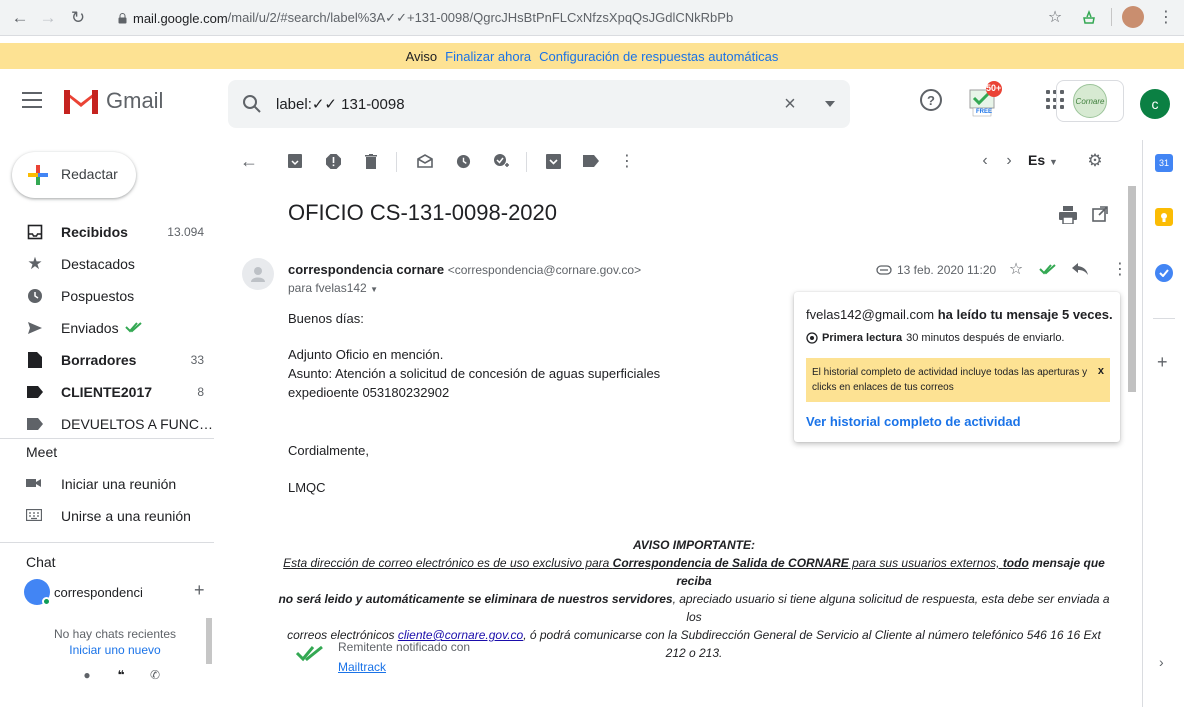  What do you see at coordinates (107, 328) in the screenshot?
I see `sidebar-item-sent: Enviados` at bounding box center [107, 328].